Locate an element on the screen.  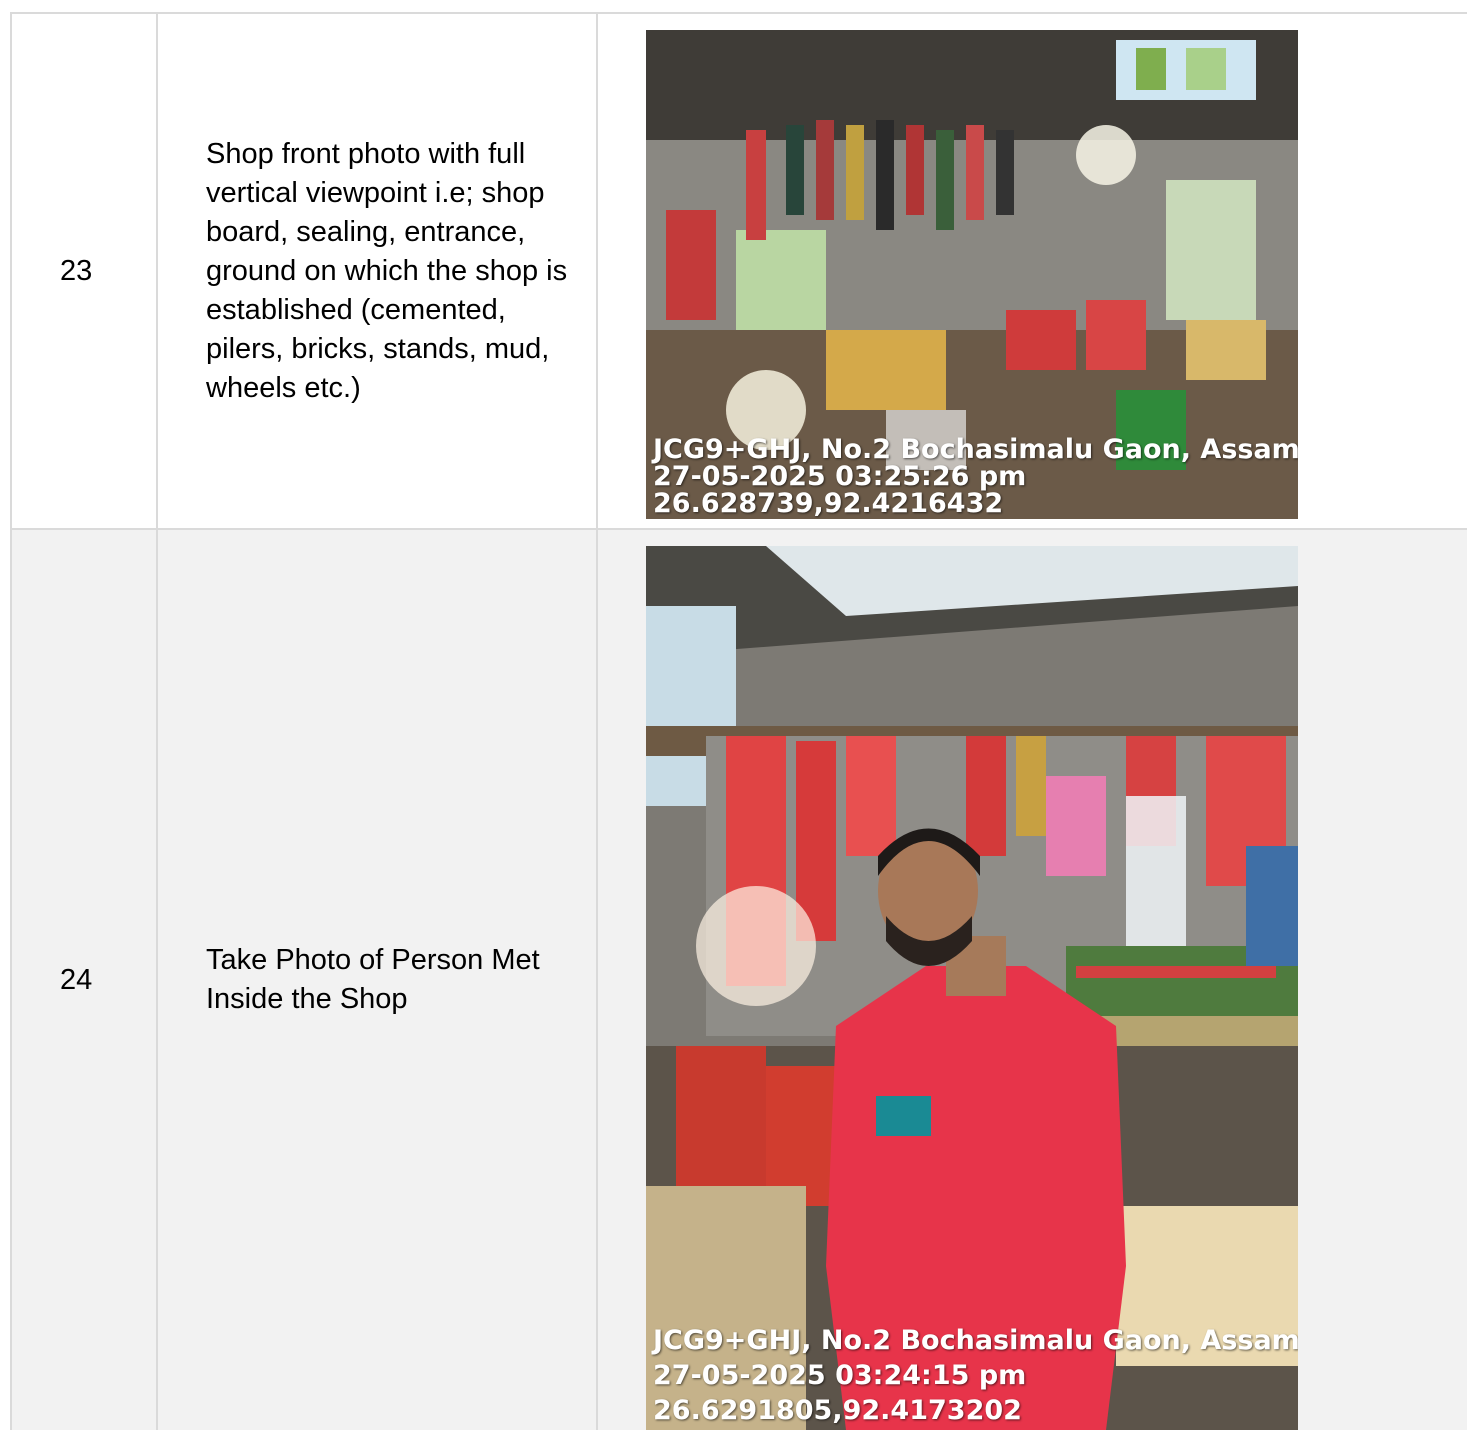
geotag-coords: 26.628739,92.4216432 is located at coordinates (828, 503).